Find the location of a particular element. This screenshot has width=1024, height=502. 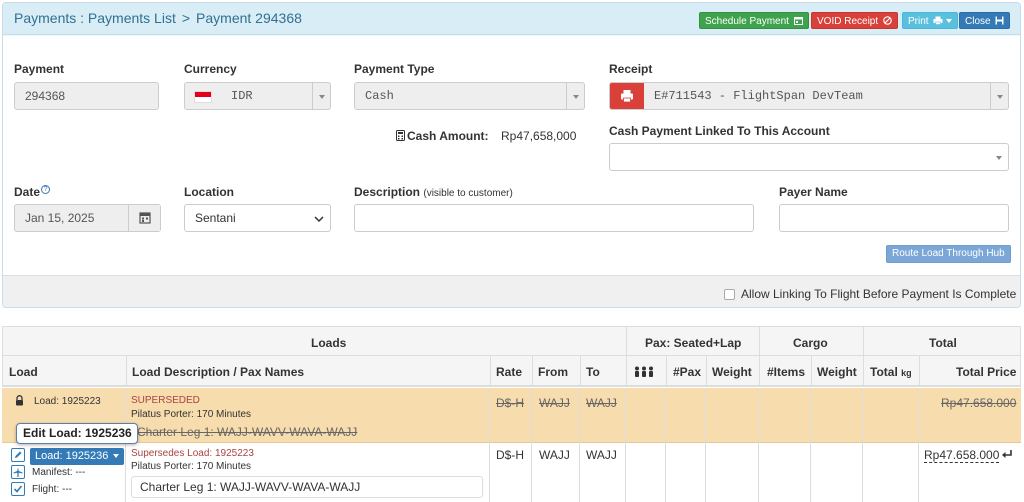

load-leg: Charter Leg 1: WAJJ-WAVV-WAVA-WAJJ is located at coordinates (247, 432).